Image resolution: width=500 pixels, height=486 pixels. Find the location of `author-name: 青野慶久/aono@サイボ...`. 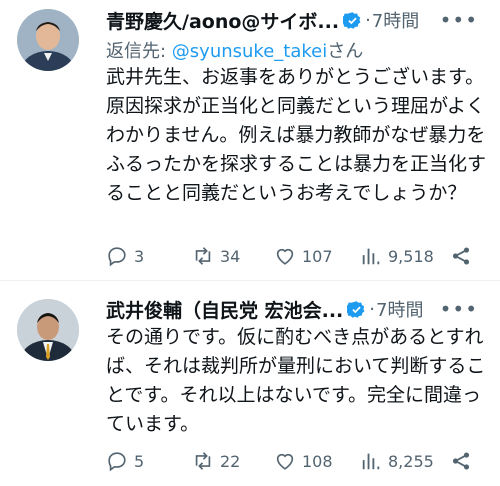

author-name: 青野慶久/aono@サイボ... is located at coordinates (222, 20).